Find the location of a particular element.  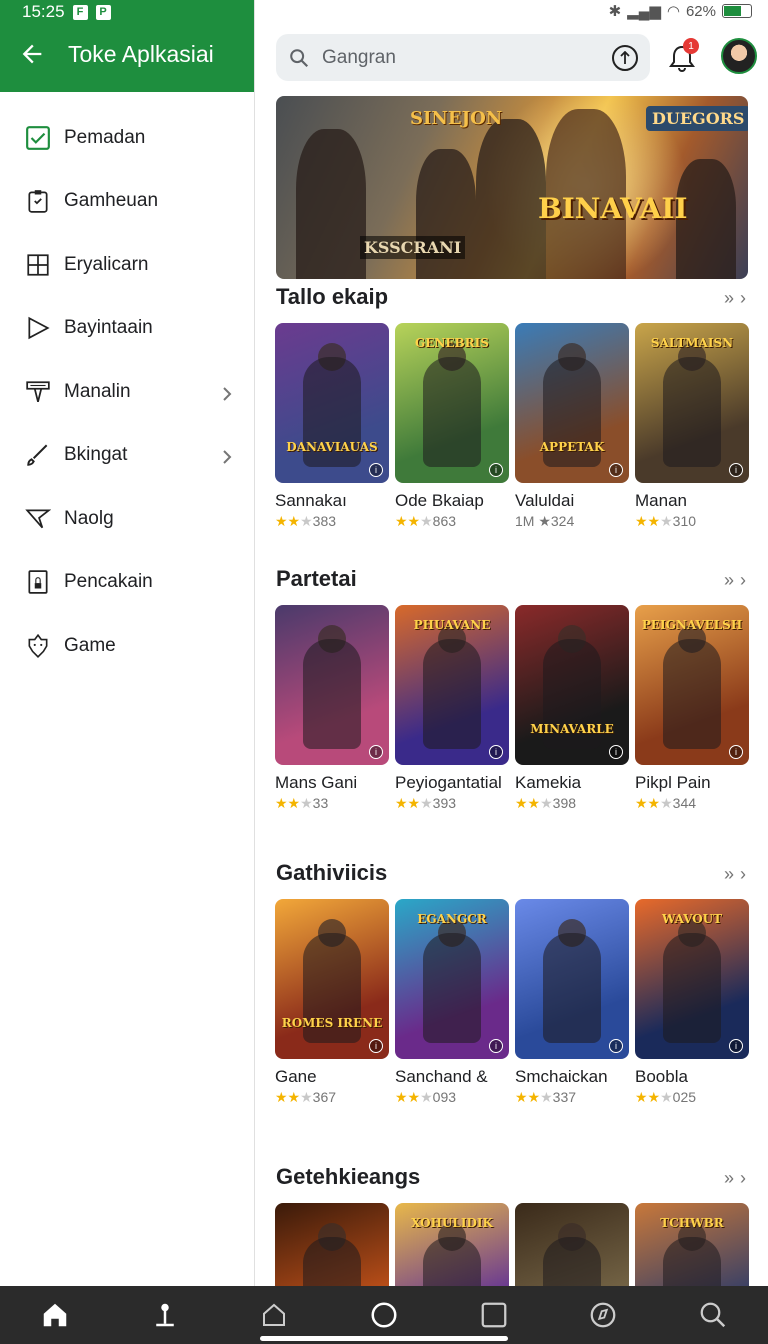

drawer-item-label: Pencakain is located at coordinates (108, 582).